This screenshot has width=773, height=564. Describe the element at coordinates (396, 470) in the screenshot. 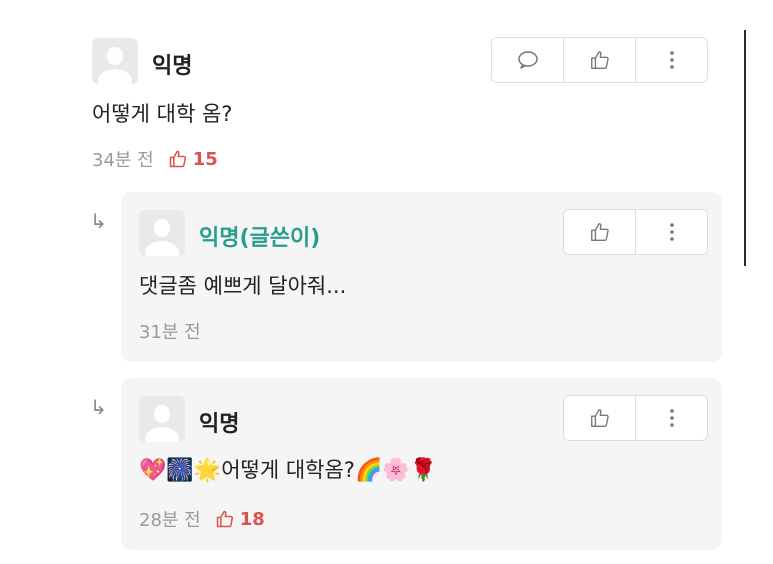

I see `emoji-suffix: 🌈🌸🌹` at that location.